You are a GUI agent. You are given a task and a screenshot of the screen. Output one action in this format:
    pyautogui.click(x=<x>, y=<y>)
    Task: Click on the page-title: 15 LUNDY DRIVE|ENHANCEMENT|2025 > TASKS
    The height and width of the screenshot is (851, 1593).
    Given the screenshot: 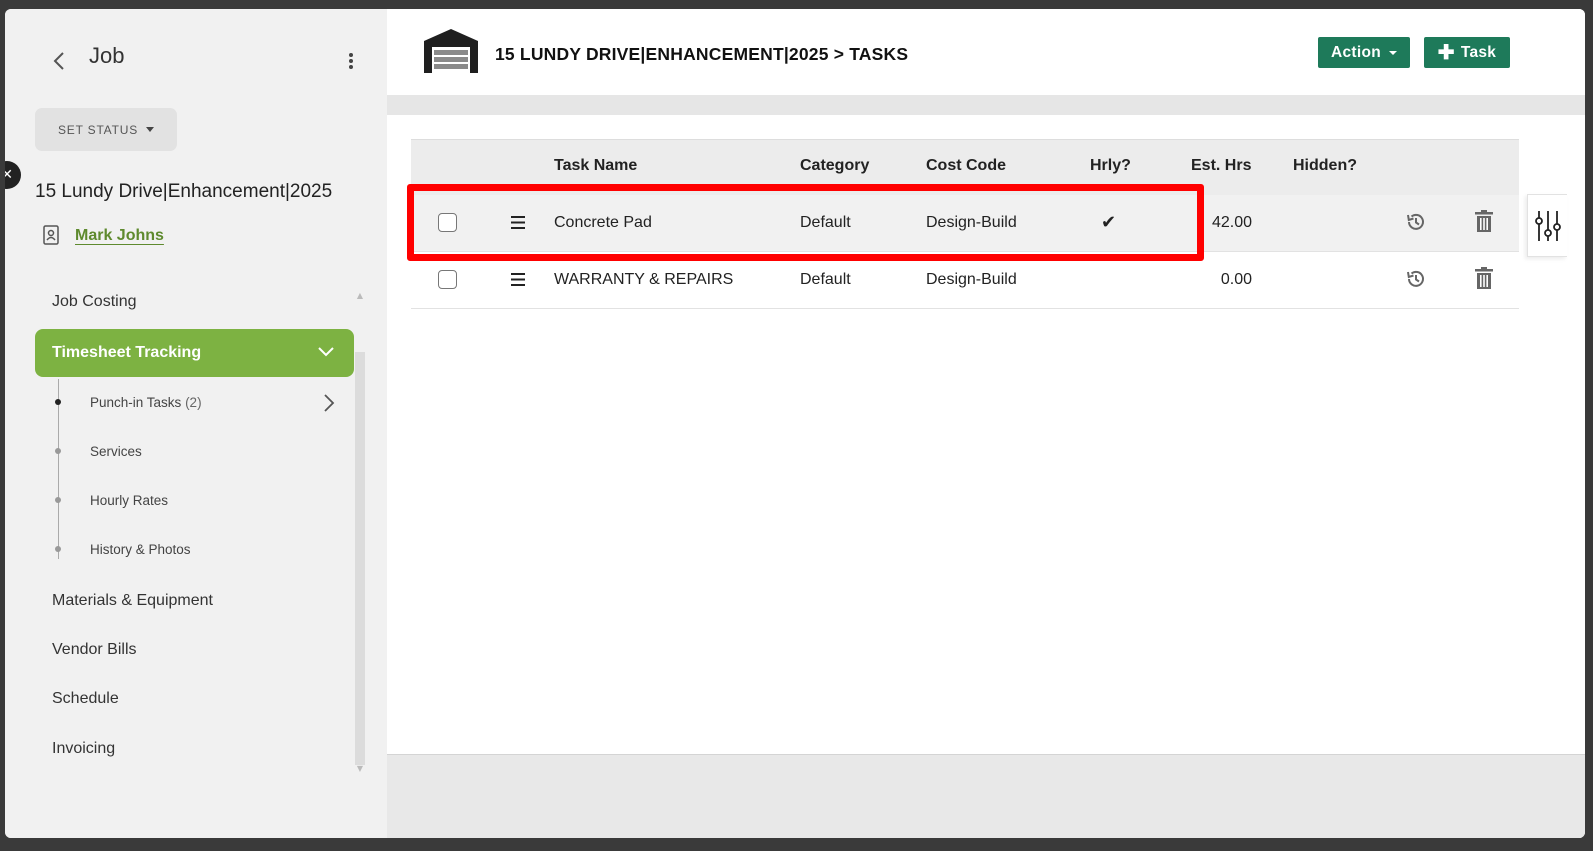 What is the action you would take?
    pyautogui.click(x=702, y=54)
    